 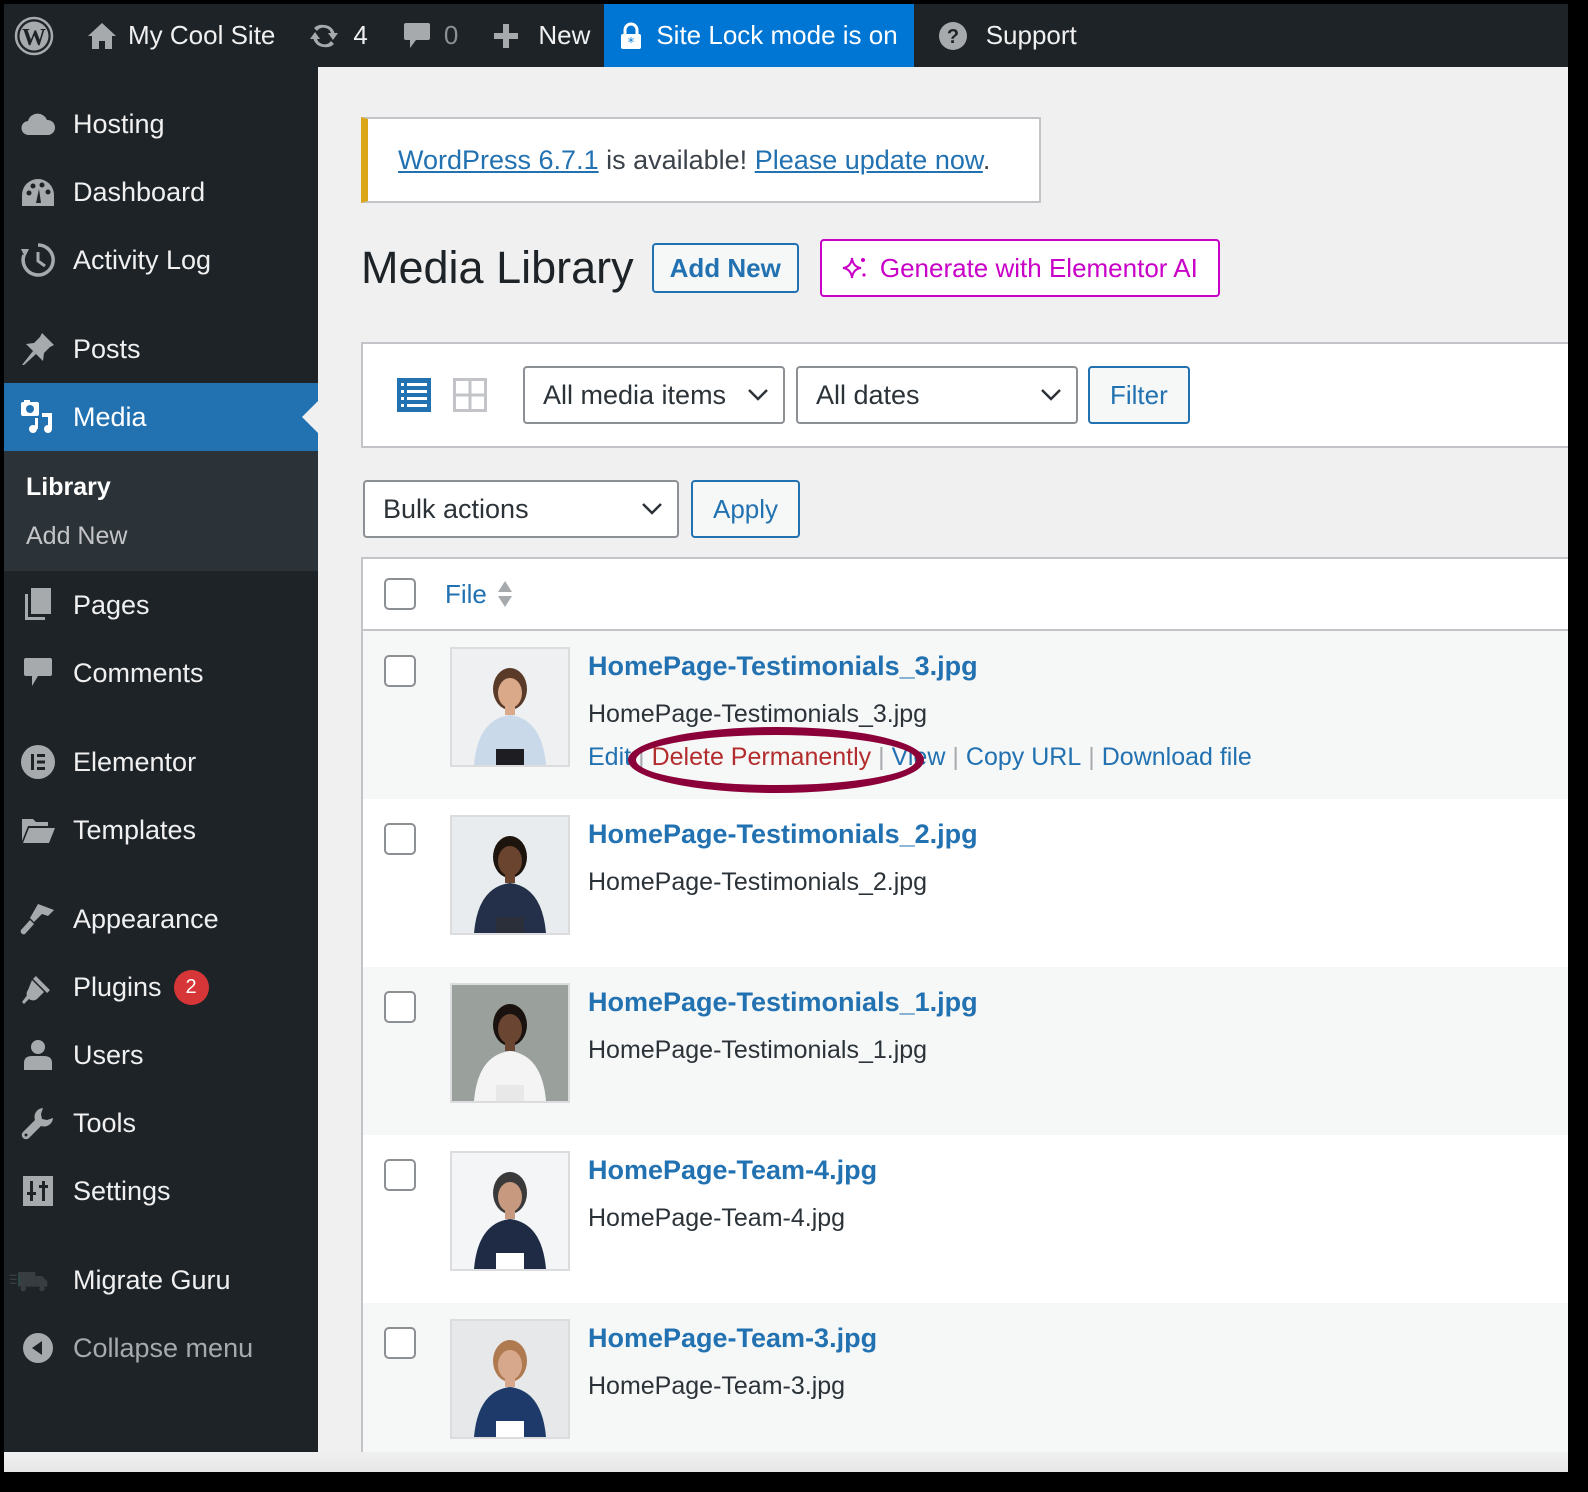 I want to click on media-title-link: HomePage-Team-4.jpg, so click(x=732, y=1170).